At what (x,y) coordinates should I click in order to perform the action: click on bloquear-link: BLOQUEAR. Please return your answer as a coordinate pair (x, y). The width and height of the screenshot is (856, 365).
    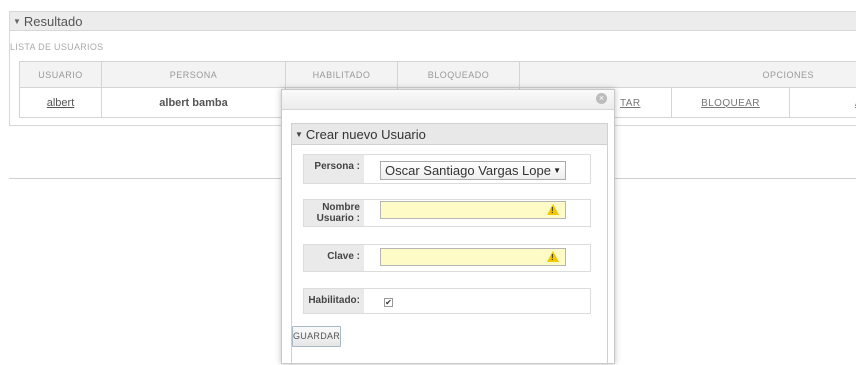
    Looking at the image, I should click on (730, 103).